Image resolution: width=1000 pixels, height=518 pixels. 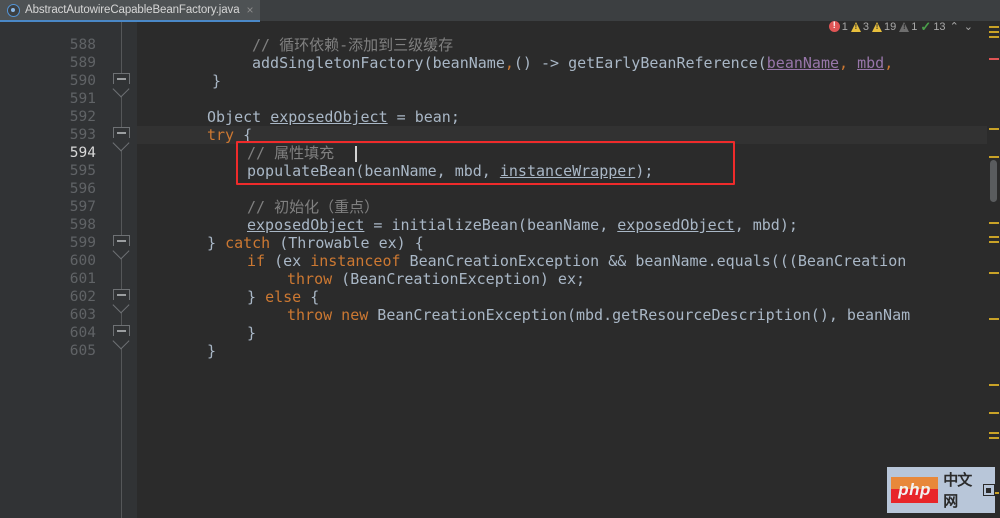 What do you see at coordinates (82, 207) in the screenshot?
I see `line-number: 597` at bounding box center [82, 207].